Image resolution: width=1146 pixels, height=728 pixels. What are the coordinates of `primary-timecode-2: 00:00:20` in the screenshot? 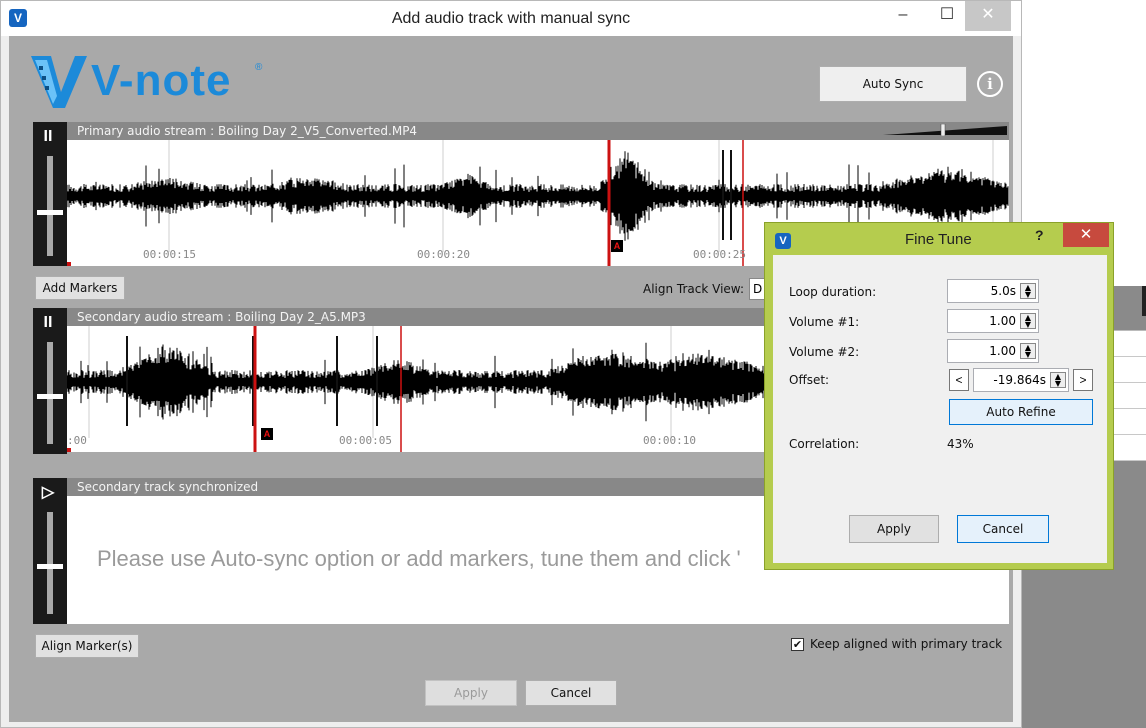 It's located at (443, 254).